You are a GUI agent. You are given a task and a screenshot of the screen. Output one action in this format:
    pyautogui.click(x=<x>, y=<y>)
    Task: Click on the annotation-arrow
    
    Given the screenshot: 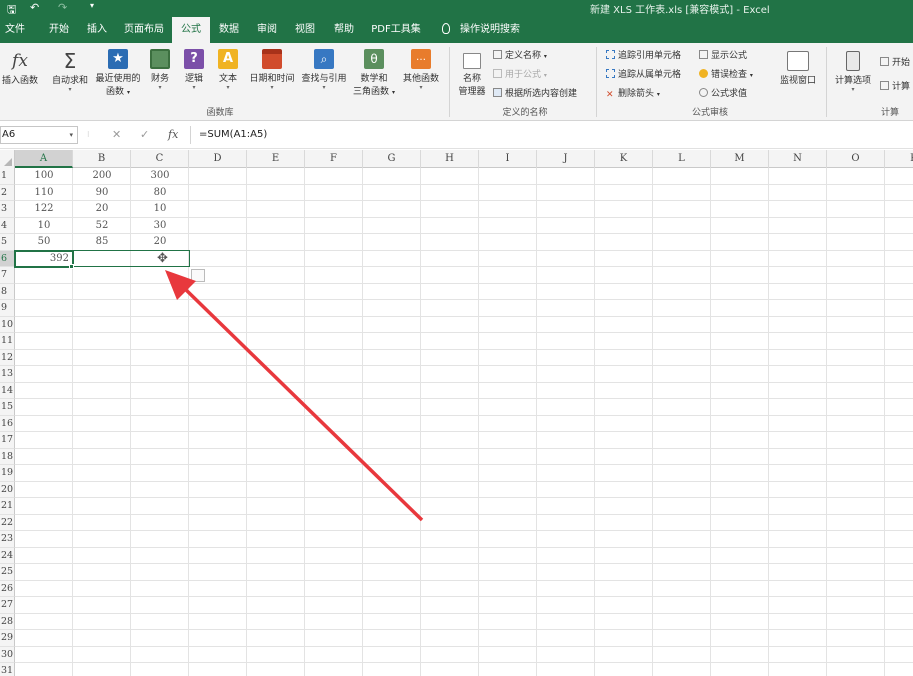 What is the action you would take?
    pyautogui.click(x=294, y=396)
    